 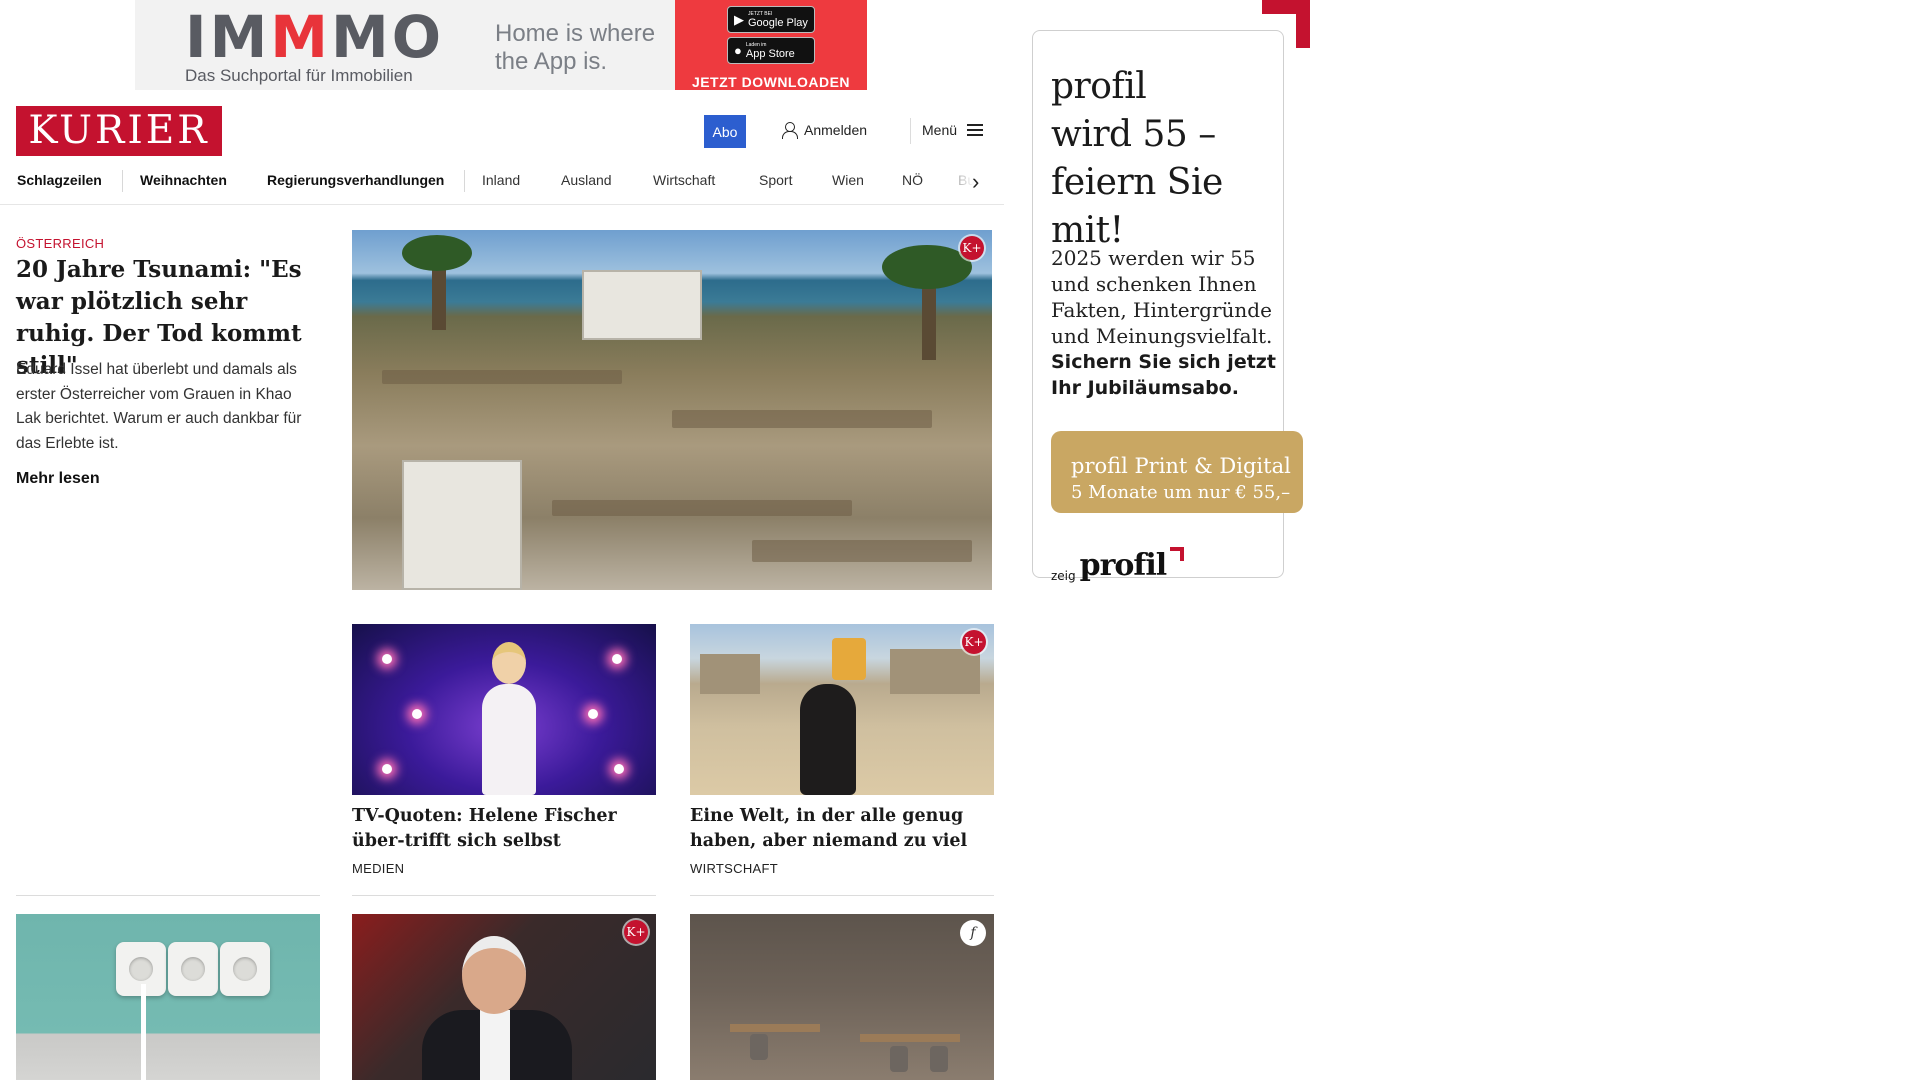 What do you see at coordinates (912, 180) in the screenshot?
I see `nav-item-noe: NÖ` at bounding box center [912, 180].